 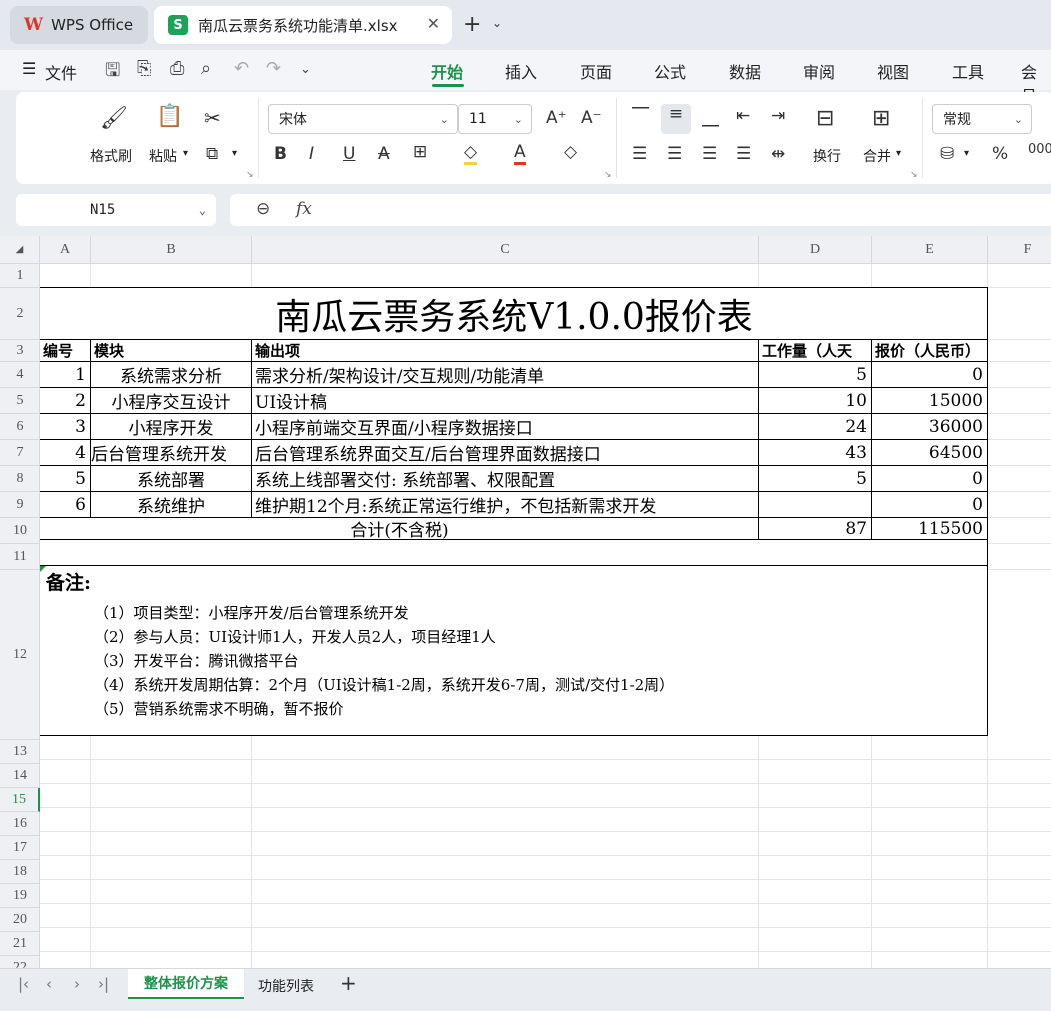 What do you see at coordinates (286, 986) in the screenshot?
I see `sheet-tab: 功能列表` at bounding box center [286, 986].